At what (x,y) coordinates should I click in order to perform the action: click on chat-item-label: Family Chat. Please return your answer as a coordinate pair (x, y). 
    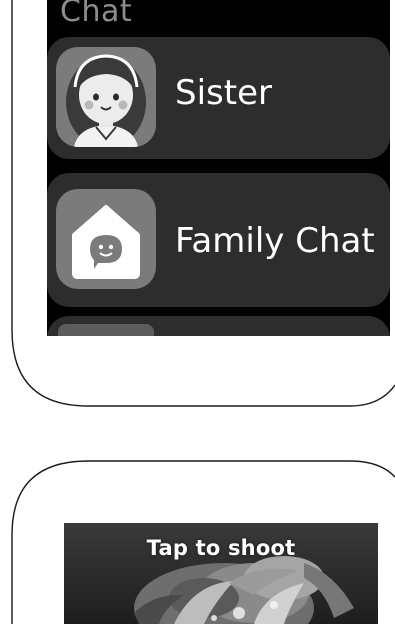
    Looking at the image, I should click on (275, 241).